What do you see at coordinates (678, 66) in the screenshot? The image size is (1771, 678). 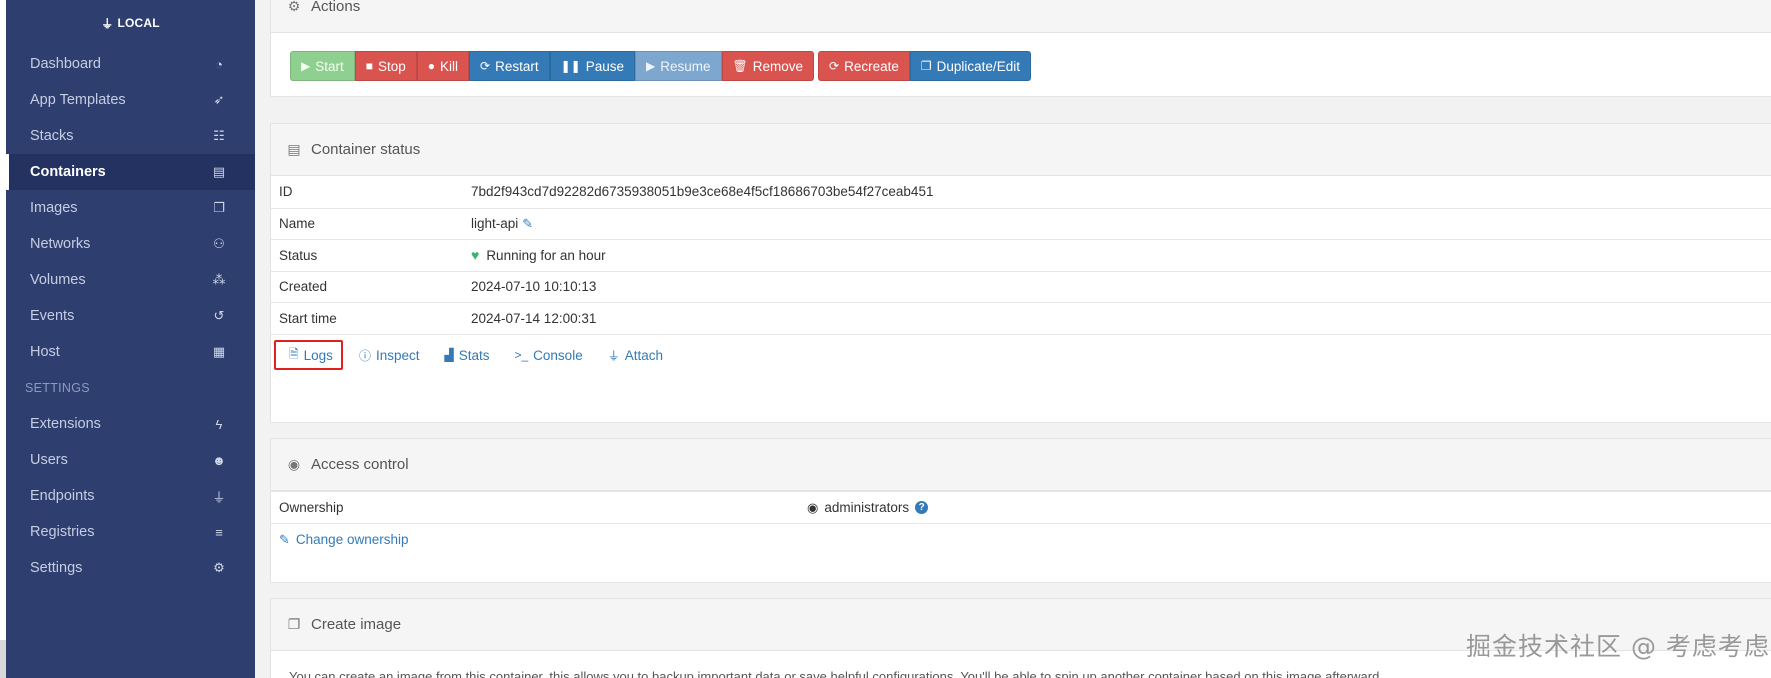 I see `resume-button: ▶ Resume` at bounding box center [678, 66].